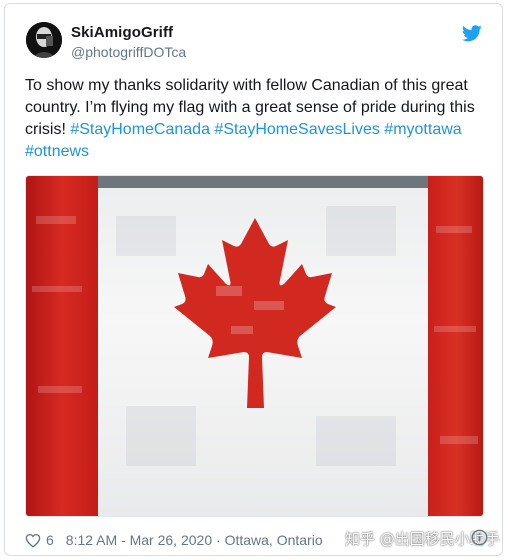 Image resolution: width=508 pixels, height=560 pixels. Describe the element at coordinates (479, 537) in the screenshot. I see `info-icon` at that location.